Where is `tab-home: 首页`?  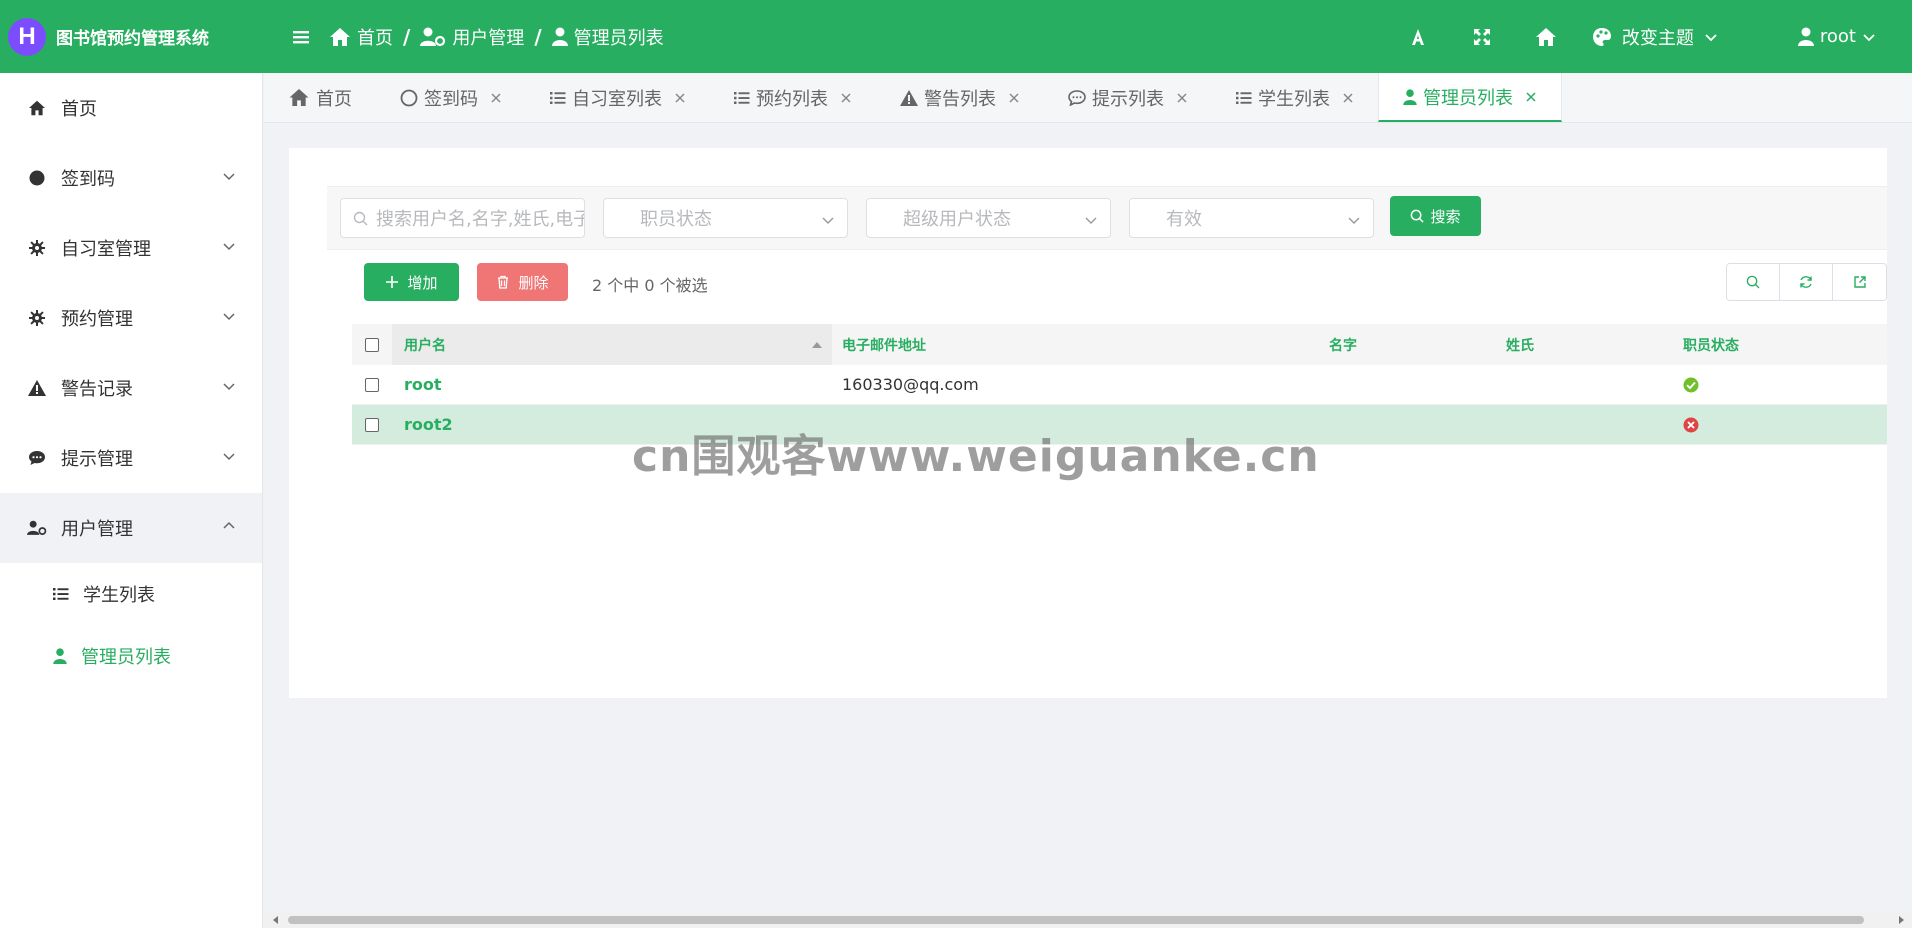
tab-home: 首页 is located at coordinates (320, 97).